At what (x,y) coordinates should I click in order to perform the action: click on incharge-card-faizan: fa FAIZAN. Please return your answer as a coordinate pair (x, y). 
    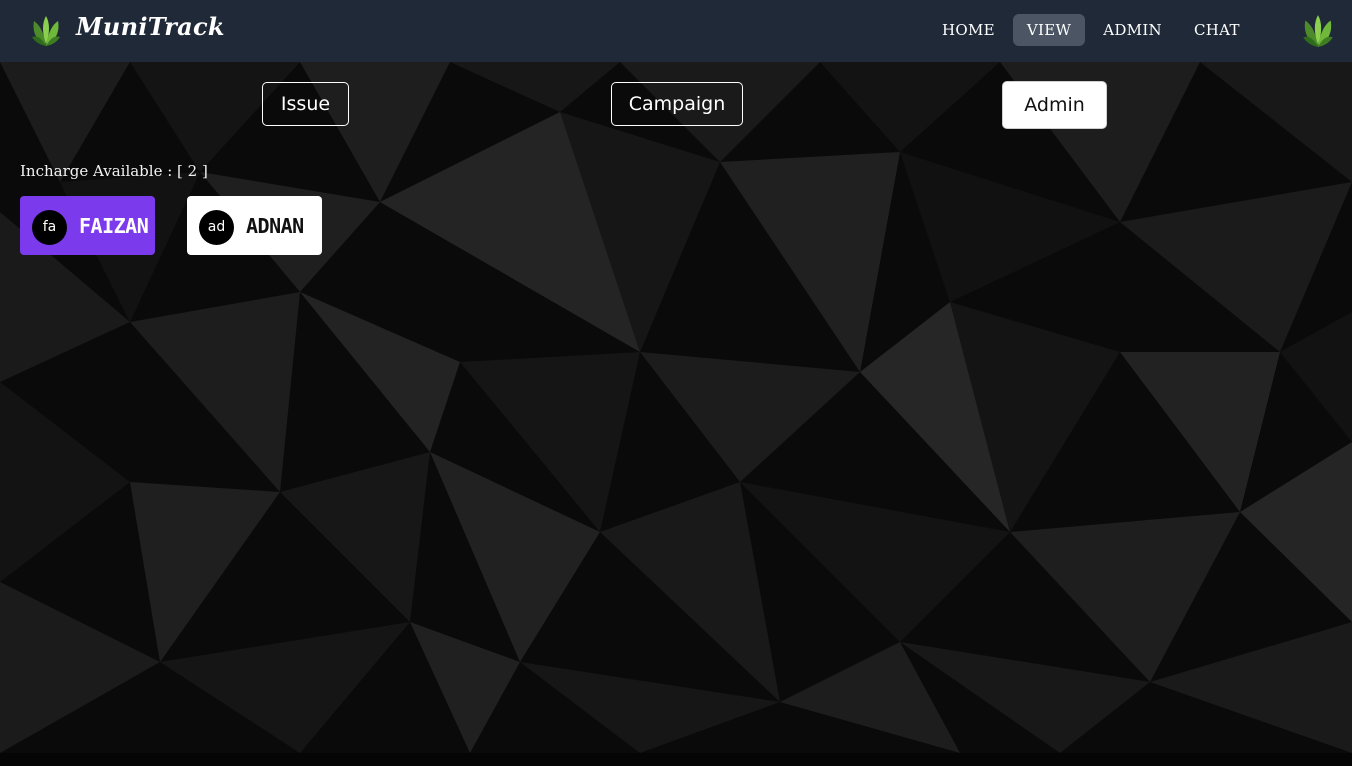
    Looking at the image, I should click on (87, 225).